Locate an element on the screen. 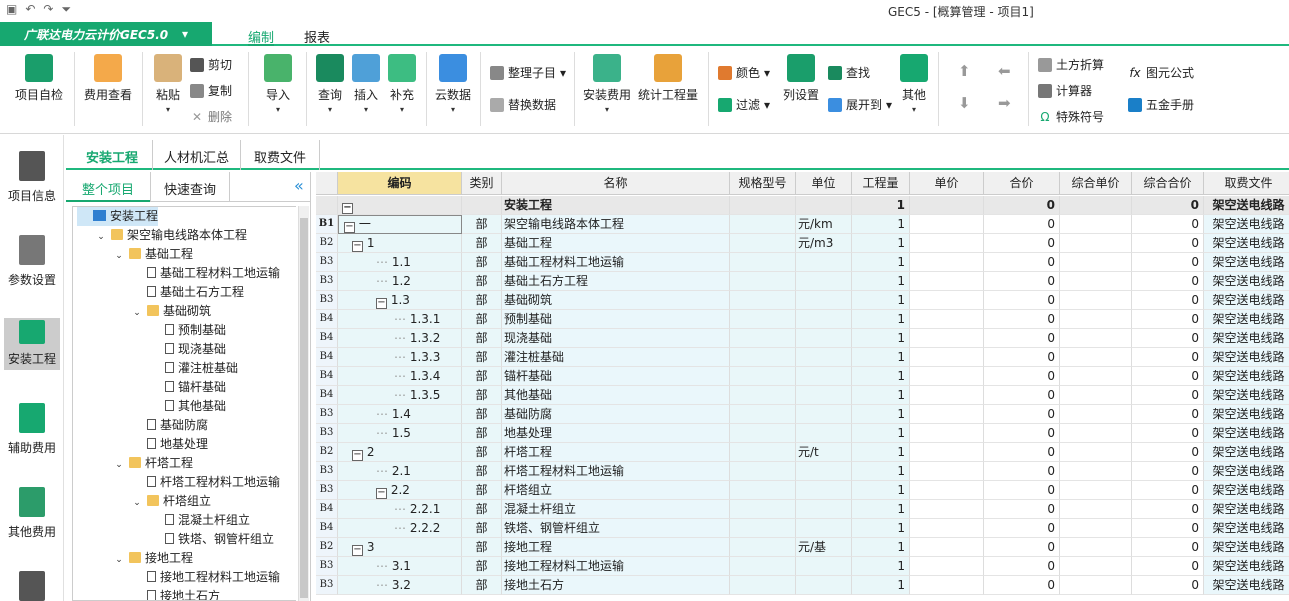  tree-node: 杆塔工程材料工地运输 is located at coordinates (205, 482).